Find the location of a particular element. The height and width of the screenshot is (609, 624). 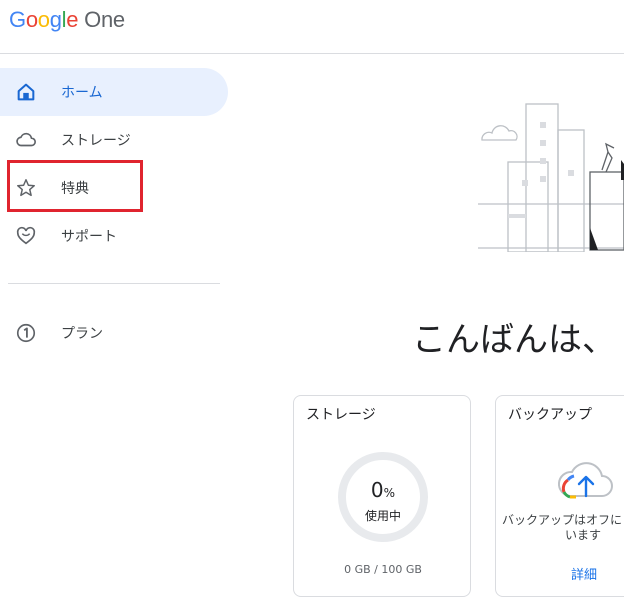

greeting-heading: こんばんは、 is located at coordinates (514, 340).